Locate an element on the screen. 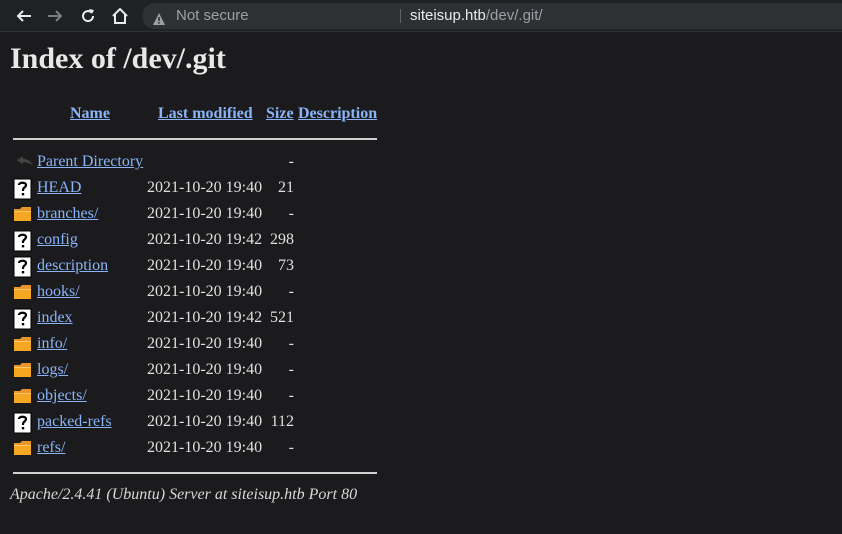 The width and height of the screenshot is (842, 534). size-cell: 112 is located at coordinates (282, 421).